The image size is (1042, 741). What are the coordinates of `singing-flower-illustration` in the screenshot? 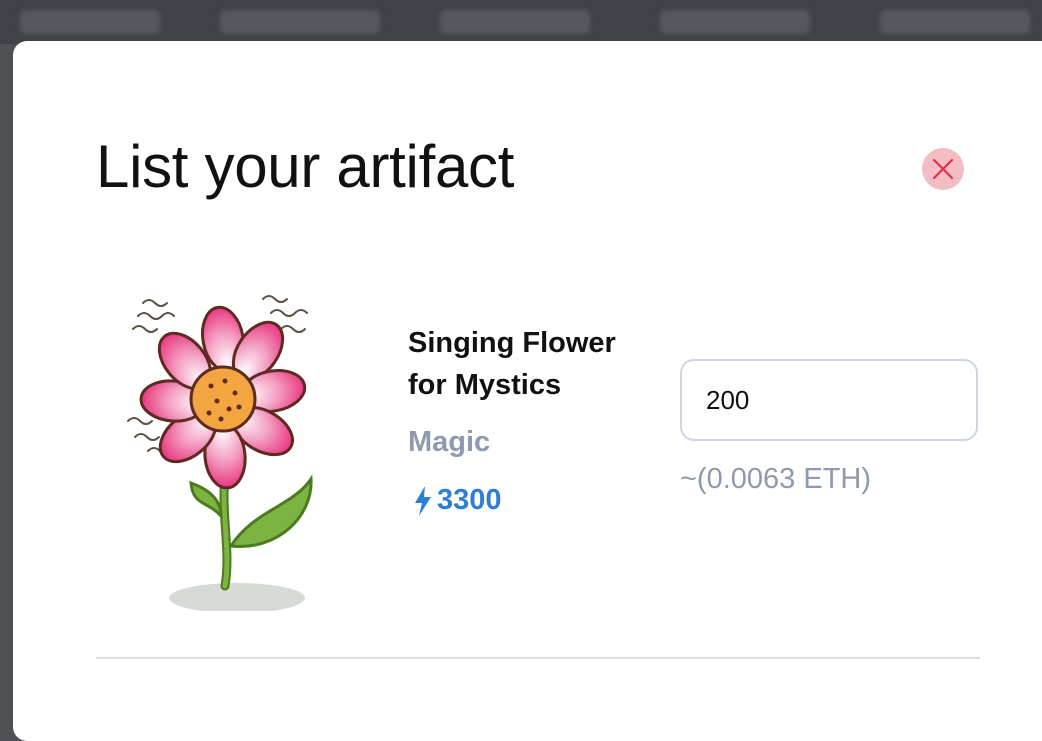 It's located at (220, 453).